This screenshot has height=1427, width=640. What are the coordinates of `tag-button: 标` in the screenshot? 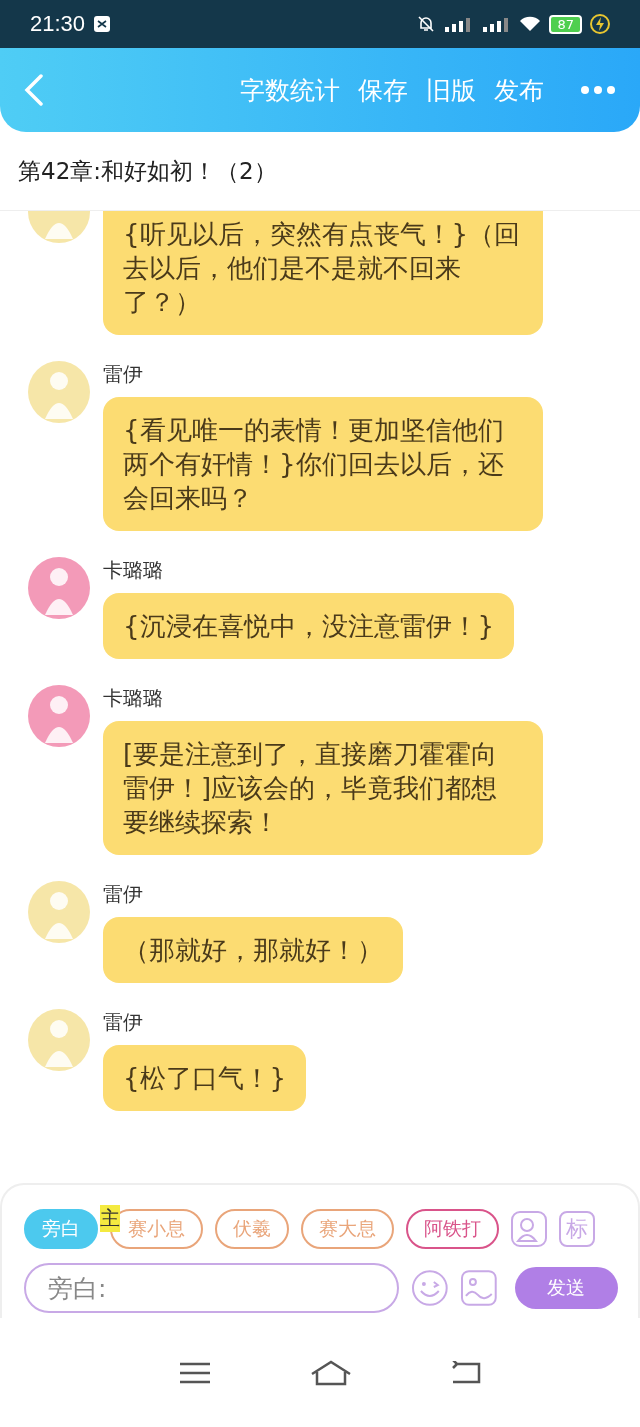 It's located at (577, 1229).